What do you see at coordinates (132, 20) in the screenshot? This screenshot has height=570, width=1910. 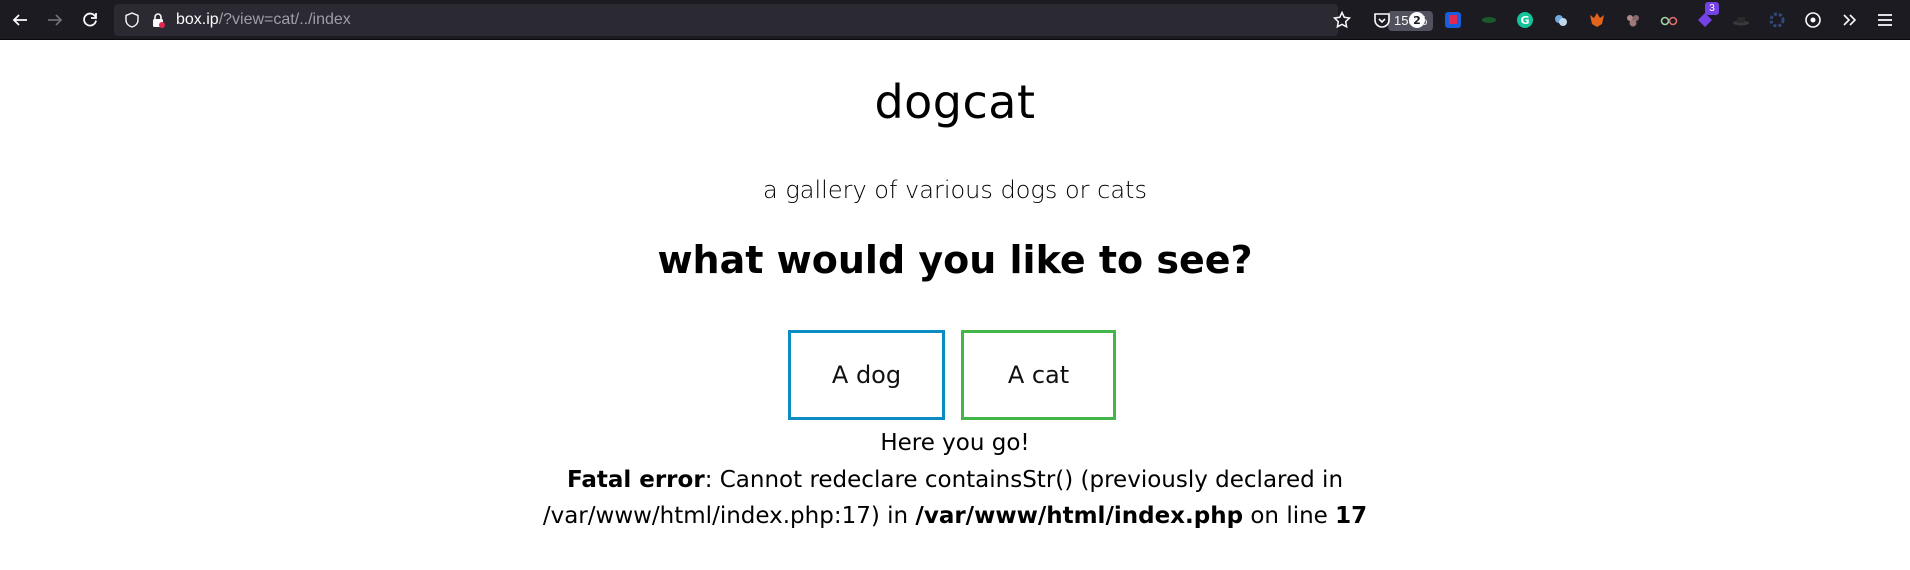 I see `shield-icon` at bounding box center [132, 20].